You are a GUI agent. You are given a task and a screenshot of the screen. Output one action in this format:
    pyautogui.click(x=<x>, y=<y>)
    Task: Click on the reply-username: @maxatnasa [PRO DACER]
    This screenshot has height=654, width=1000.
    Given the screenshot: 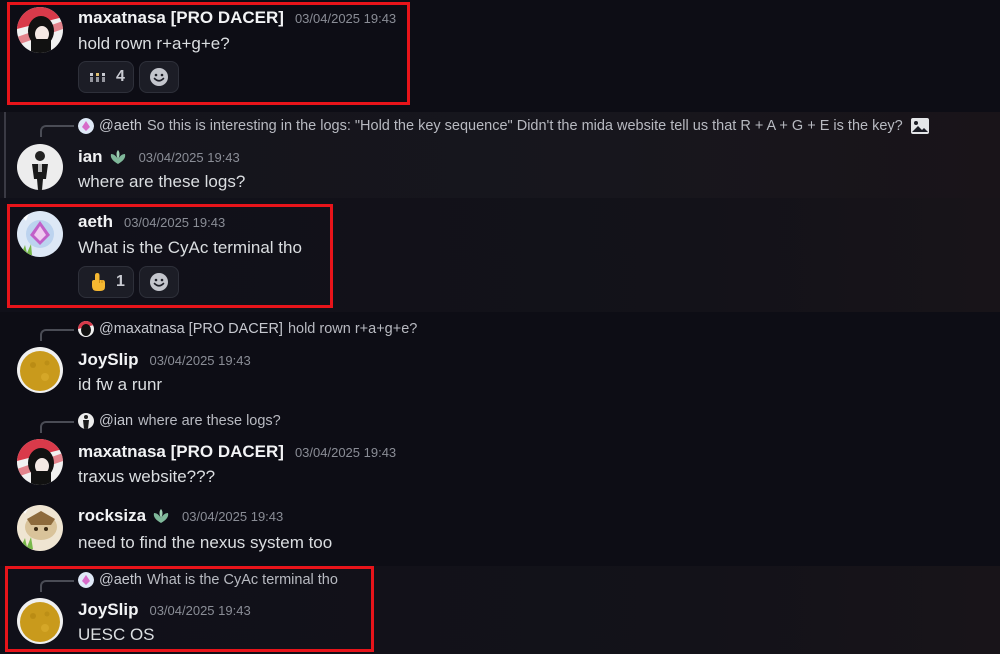 What is the action you would take?
    pyautogui.click(x=191, y=329)
    